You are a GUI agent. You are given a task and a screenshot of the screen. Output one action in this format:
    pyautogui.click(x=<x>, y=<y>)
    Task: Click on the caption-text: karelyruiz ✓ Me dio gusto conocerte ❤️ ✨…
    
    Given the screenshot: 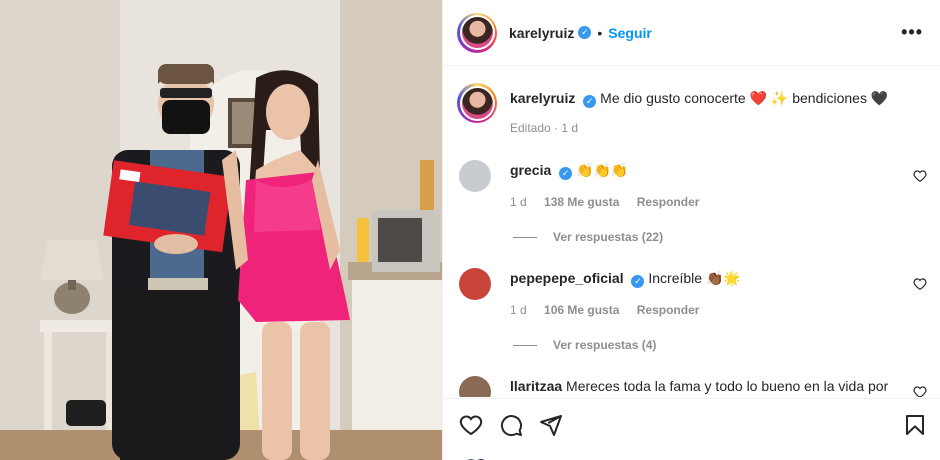 What is the action you would take?
    pyautogui.click(x=715, y=98)
    